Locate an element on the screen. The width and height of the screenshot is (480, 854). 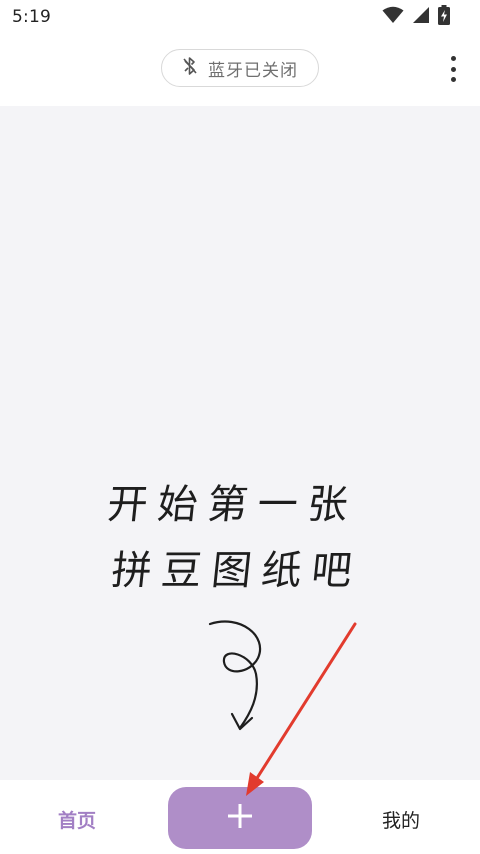
app-header: 蓝牙已关闭 is located at coordinates (240, 71).